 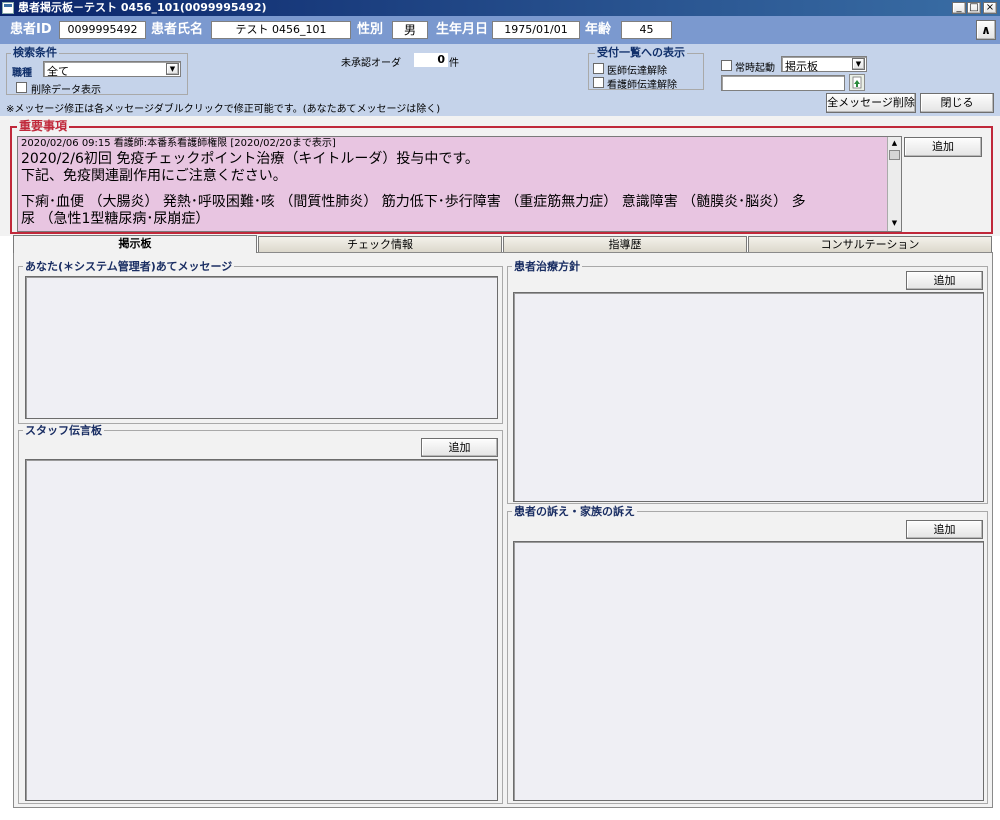 What do you see at coordinates (957, 103) in the screenshot?
I see `close-window-button: 閉じる` at bounding box center [957, 103].